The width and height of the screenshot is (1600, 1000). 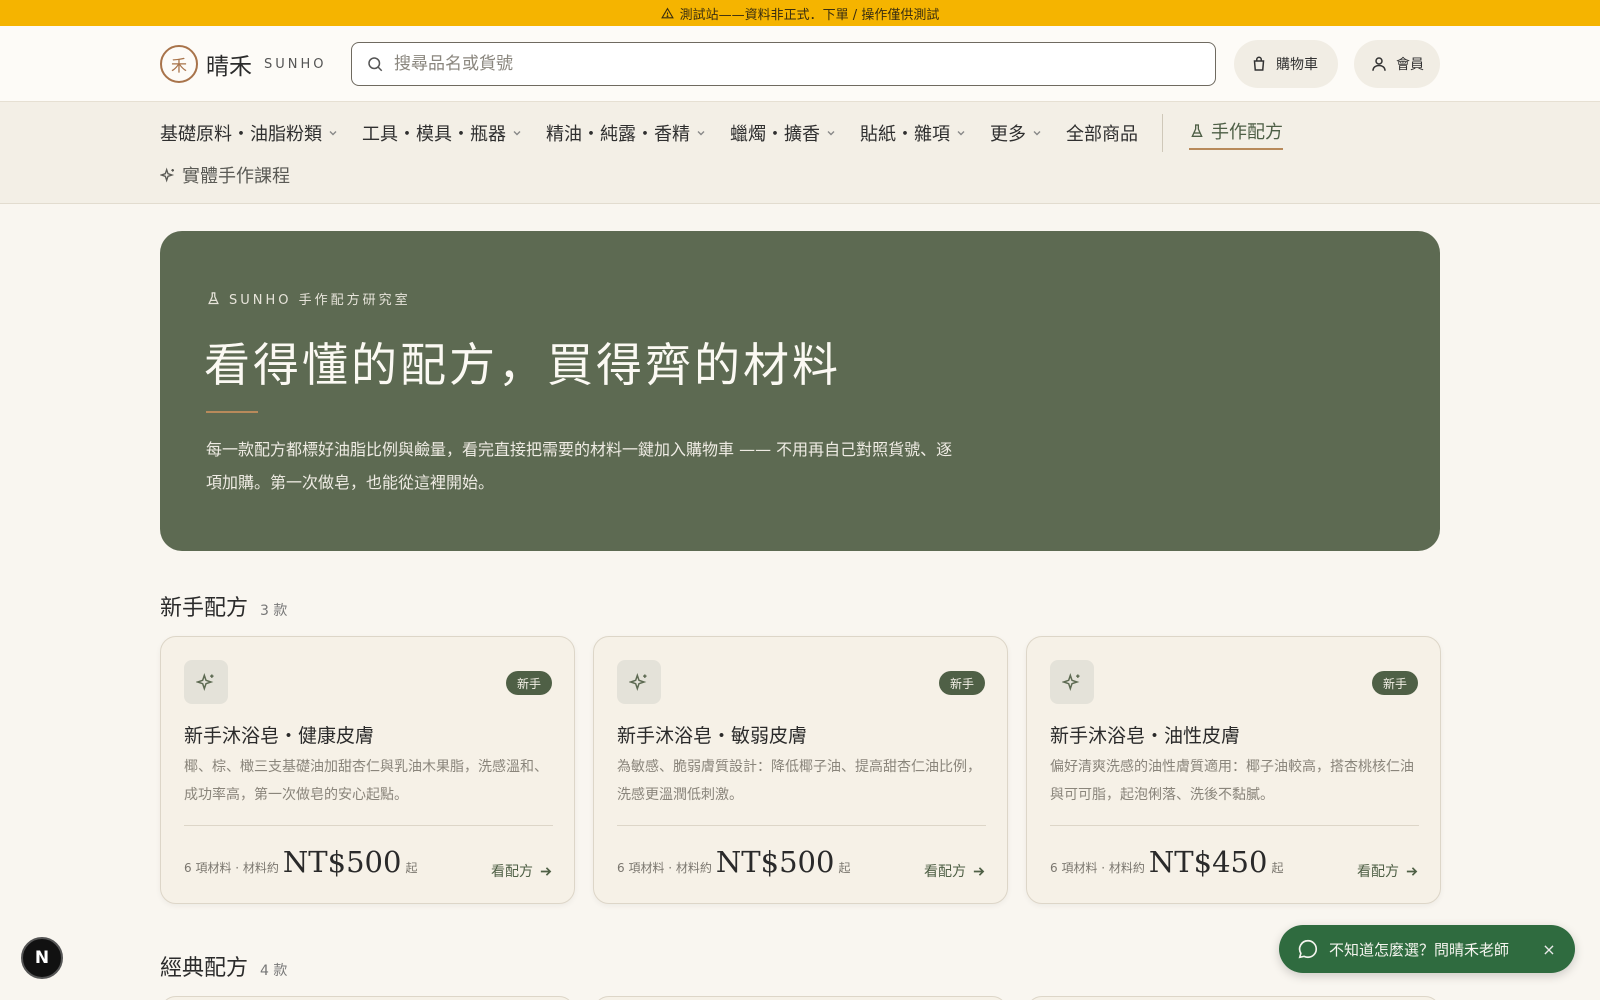 I want to click on nav-item-label: 手作配方, so click(x=1247, y=132).